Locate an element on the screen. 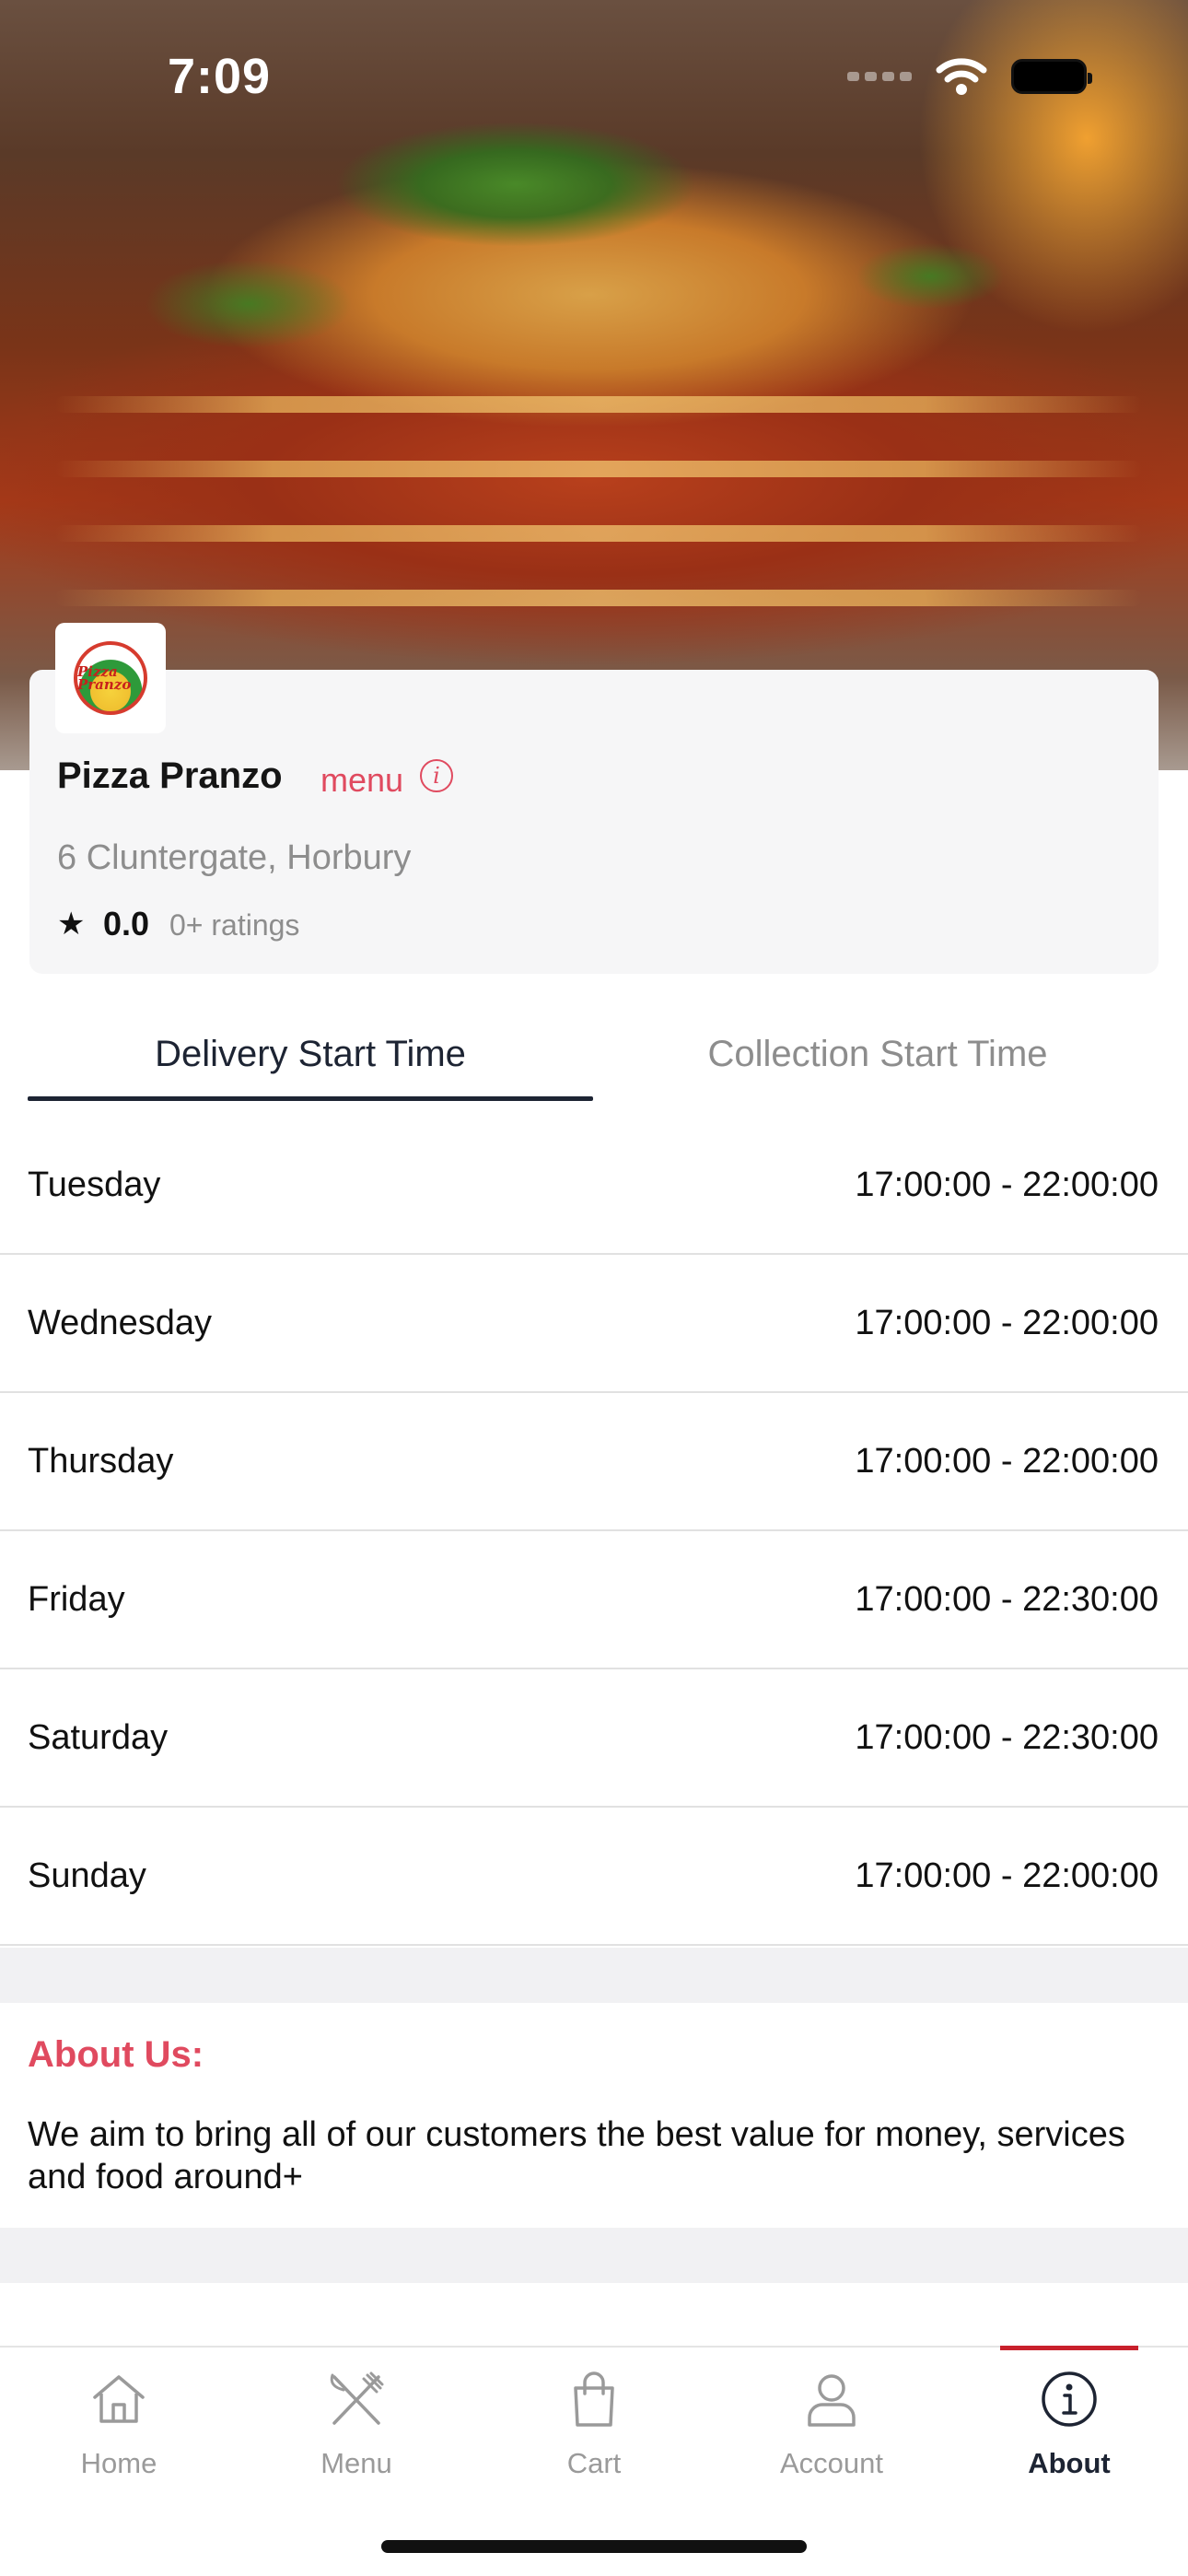  nav-account: Account is located at coordinates (831, 2430).